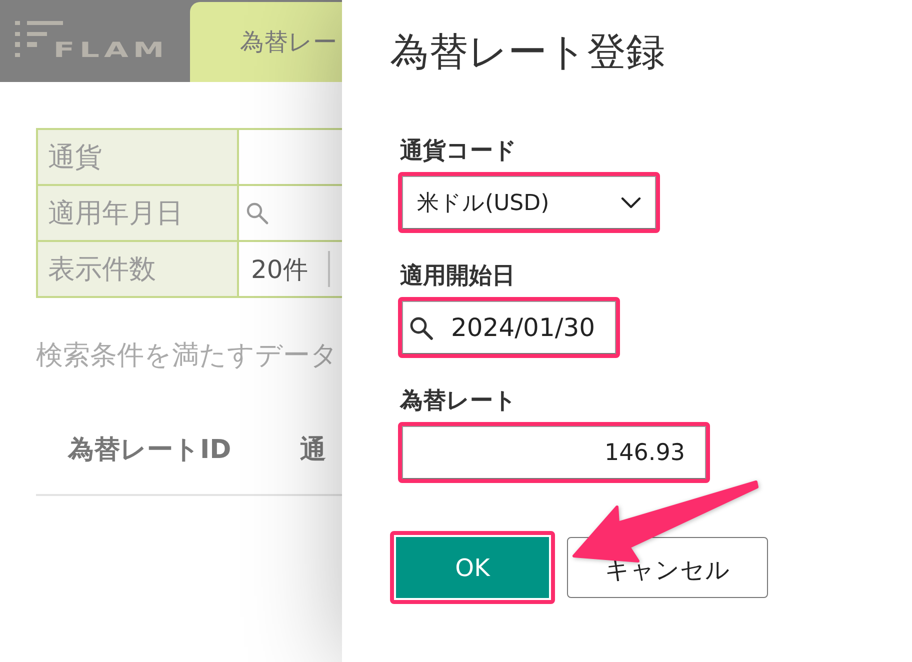 The image size is (912, 662). What do you see at coordinates (631, 202) in the screenshot?
I see `chevron-down-icon` at bounding box center [631, 202].